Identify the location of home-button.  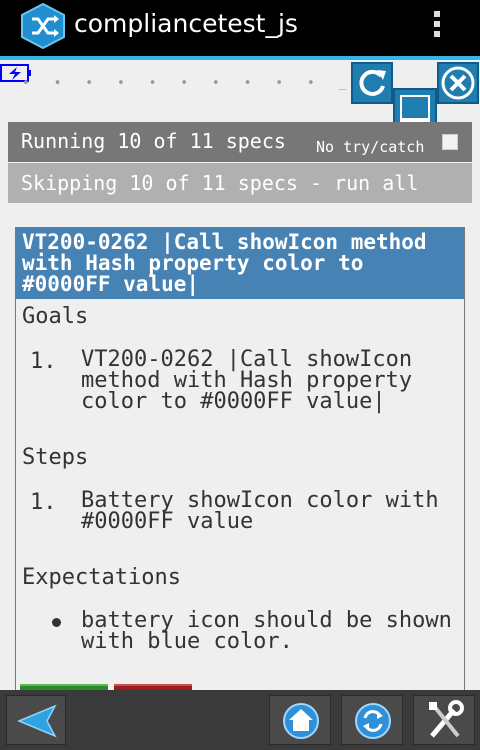
(300, 720).